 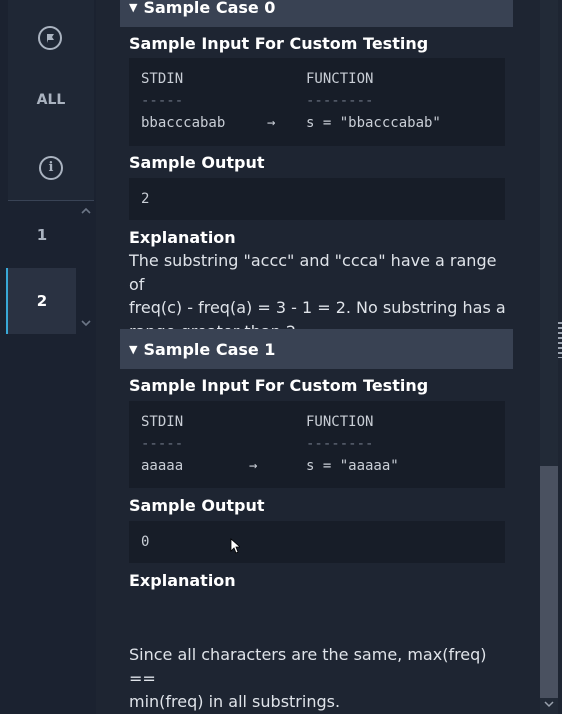 What do you see at coordinates (209, 8) in the screenshot?
I see `sample-case-title: Sample Case 0` at bounding box center [209, 8].